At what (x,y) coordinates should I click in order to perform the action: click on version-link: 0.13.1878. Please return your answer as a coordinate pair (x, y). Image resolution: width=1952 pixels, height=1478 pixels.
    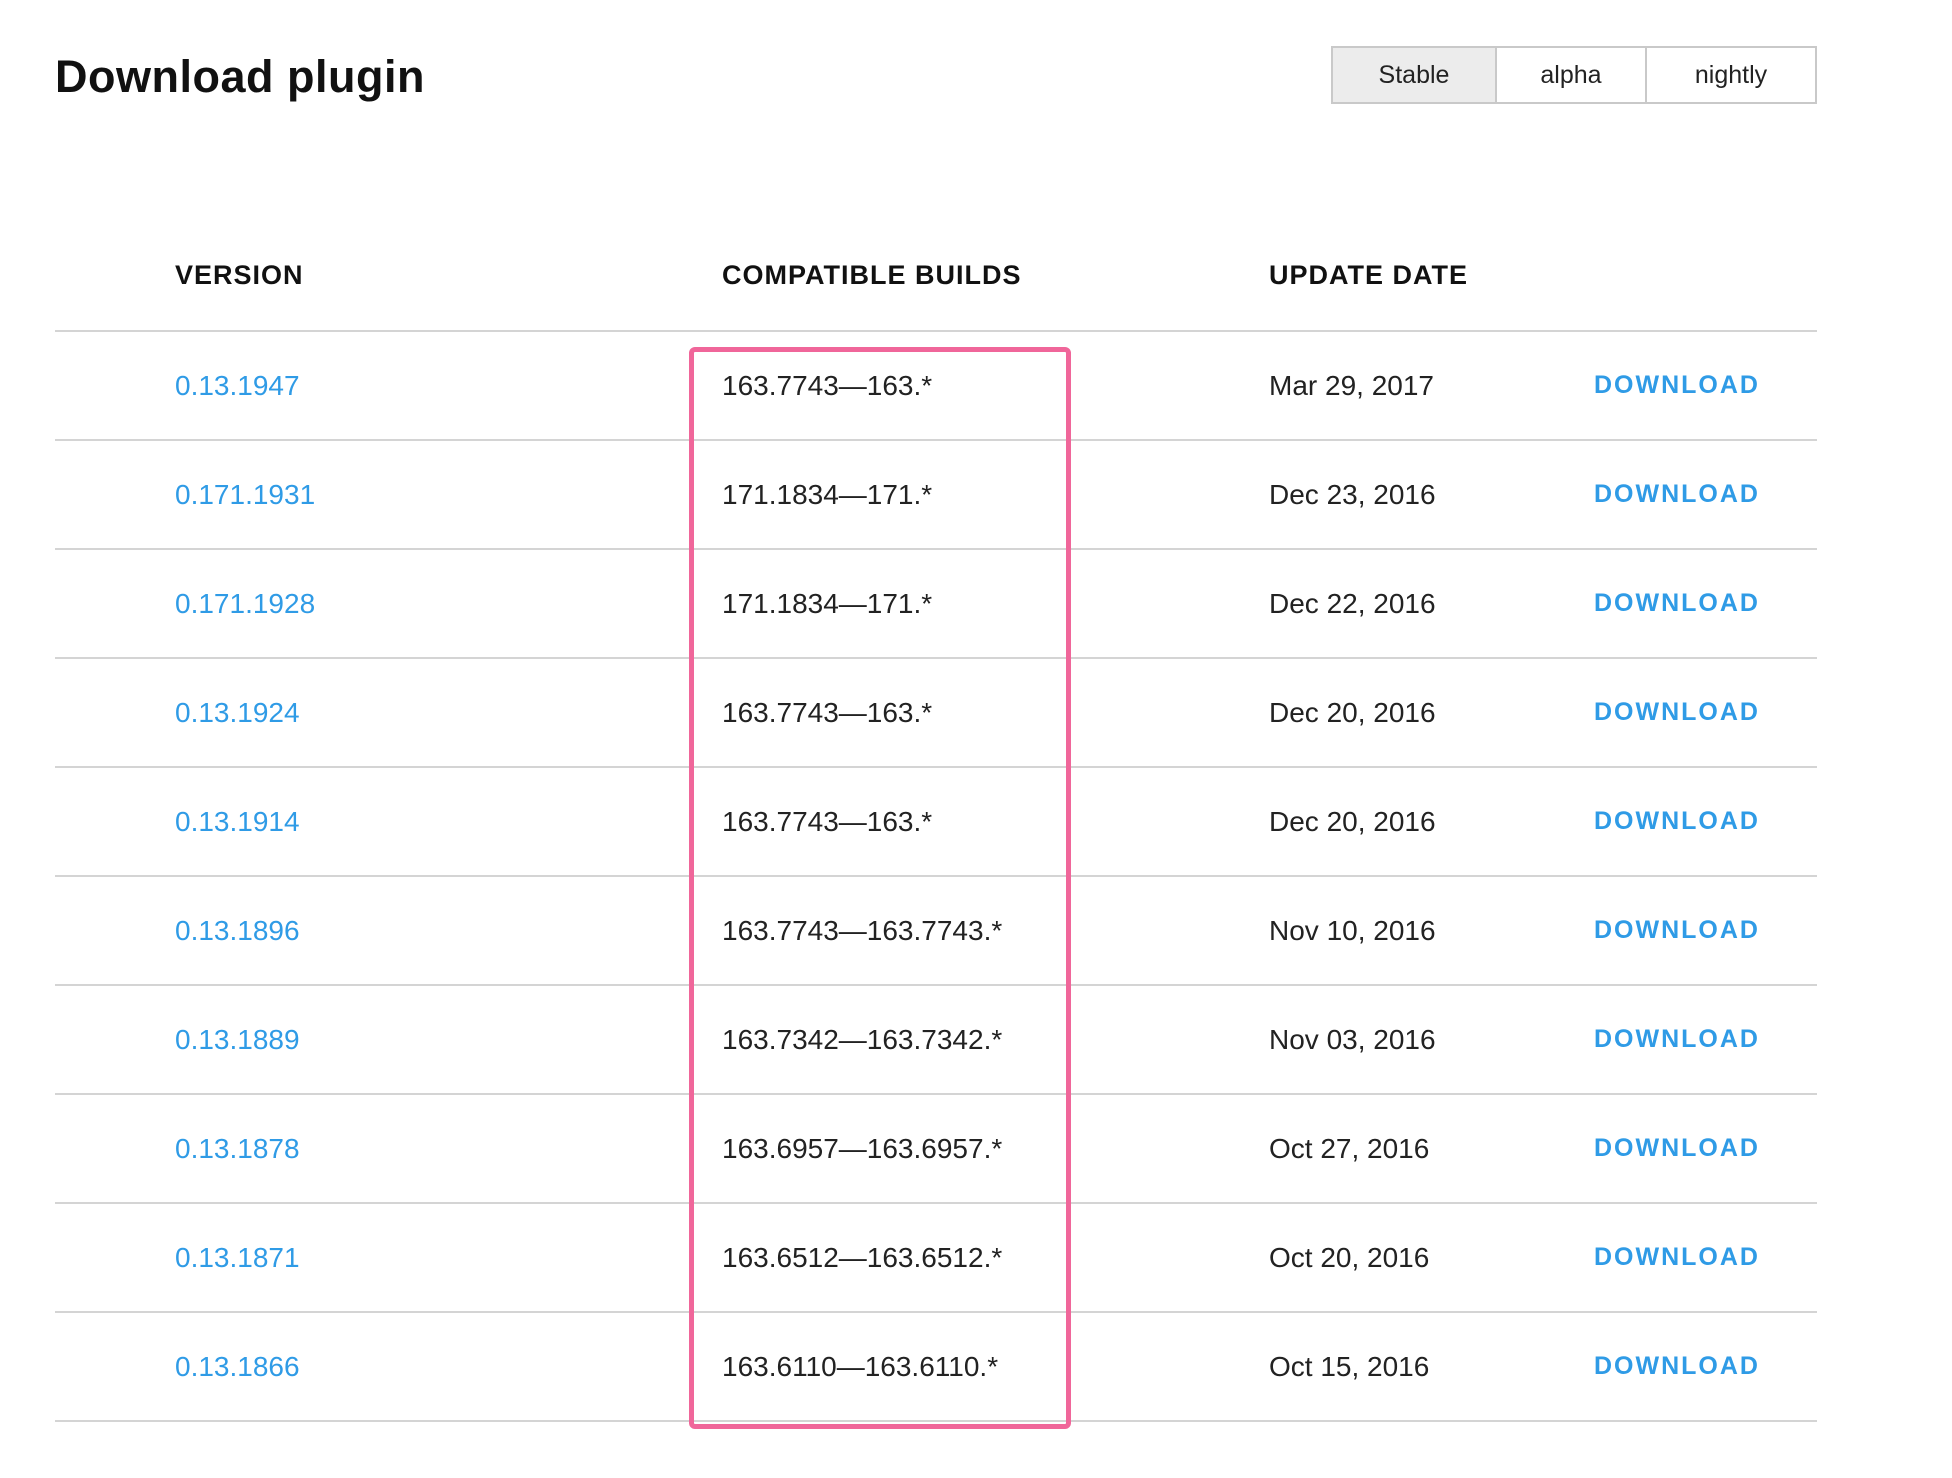
    Looking at the image, I should click on (237, 1149).